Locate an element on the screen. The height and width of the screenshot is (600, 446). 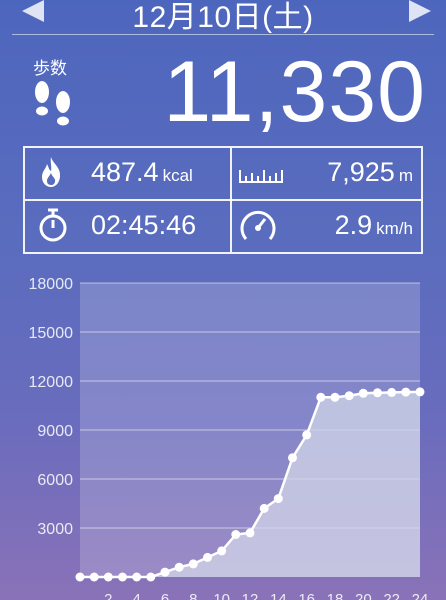
distance-cell: 7,925 m is located at coordinates (326, 173).